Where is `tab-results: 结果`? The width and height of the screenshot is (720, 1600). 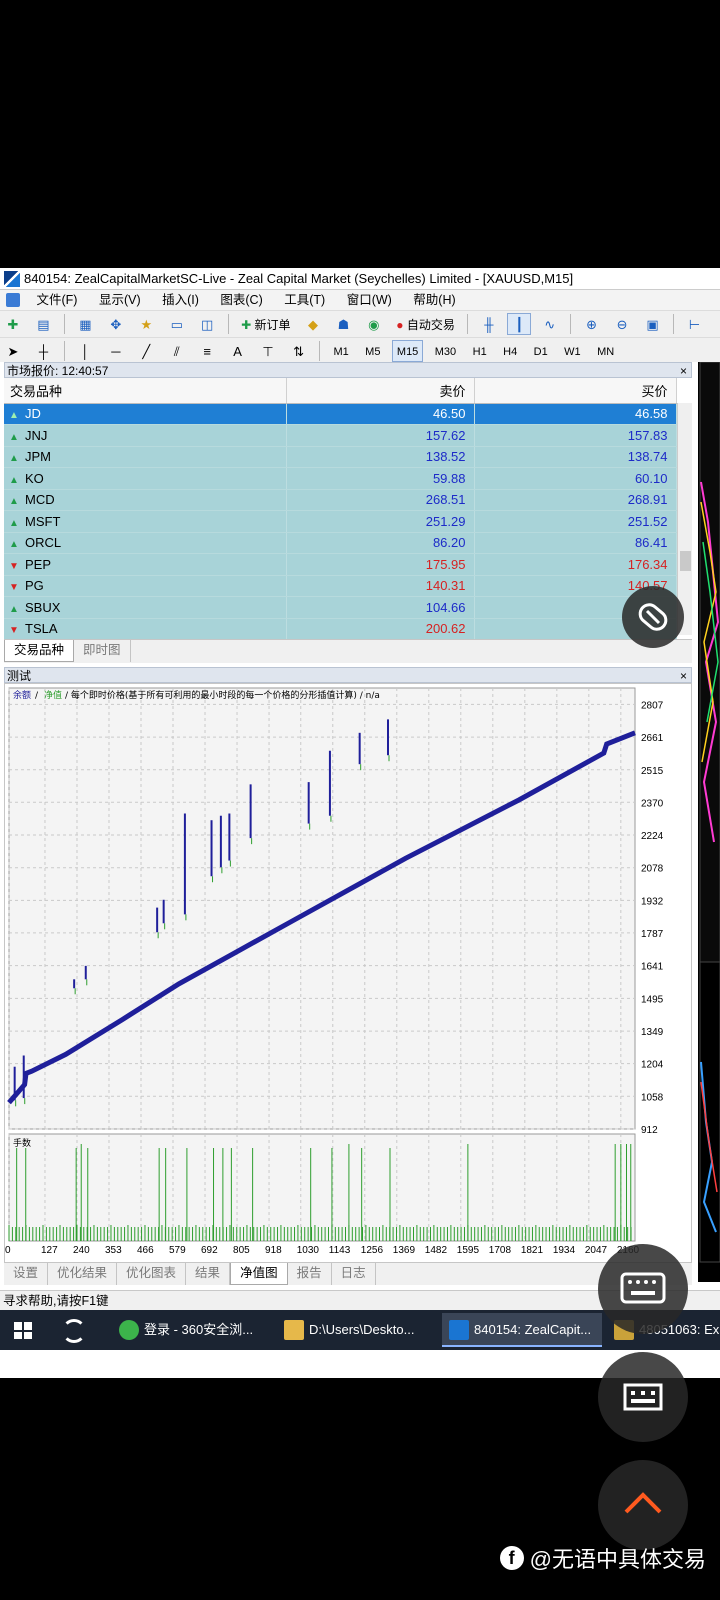 tab-results: 结果 is located at coordinates (208, 1274).